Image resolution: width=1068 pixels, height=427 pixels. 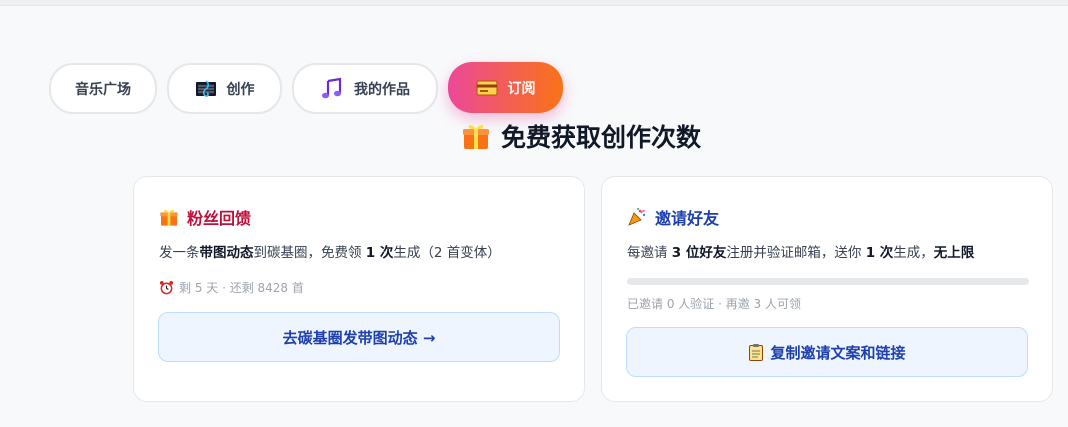 I want to click on tab-label: 订阅, so click(x=521, y=88).